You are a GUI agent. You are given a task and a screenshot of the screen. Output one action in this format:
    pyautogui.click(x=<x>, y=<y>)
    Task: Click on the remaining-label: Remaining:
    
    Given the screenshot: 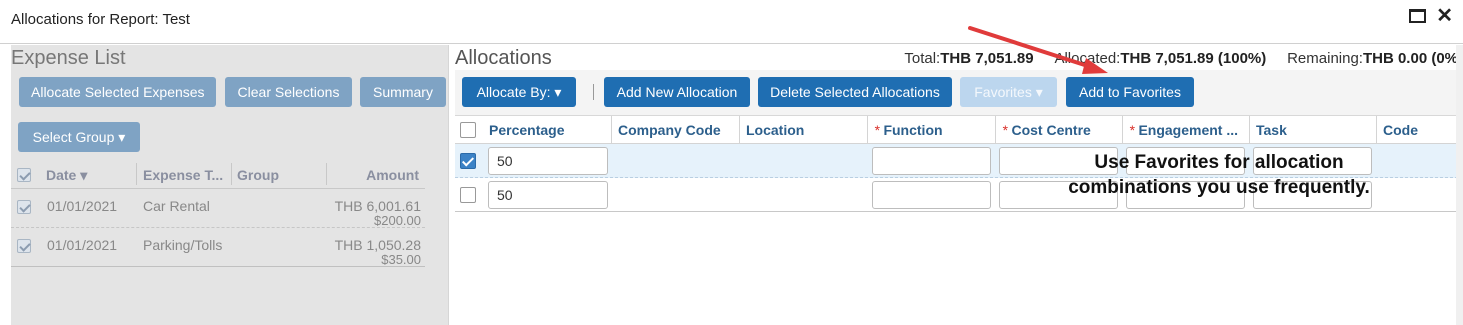 What is the action you would take?
    pyautogui.click(x=1325, y=58)
    